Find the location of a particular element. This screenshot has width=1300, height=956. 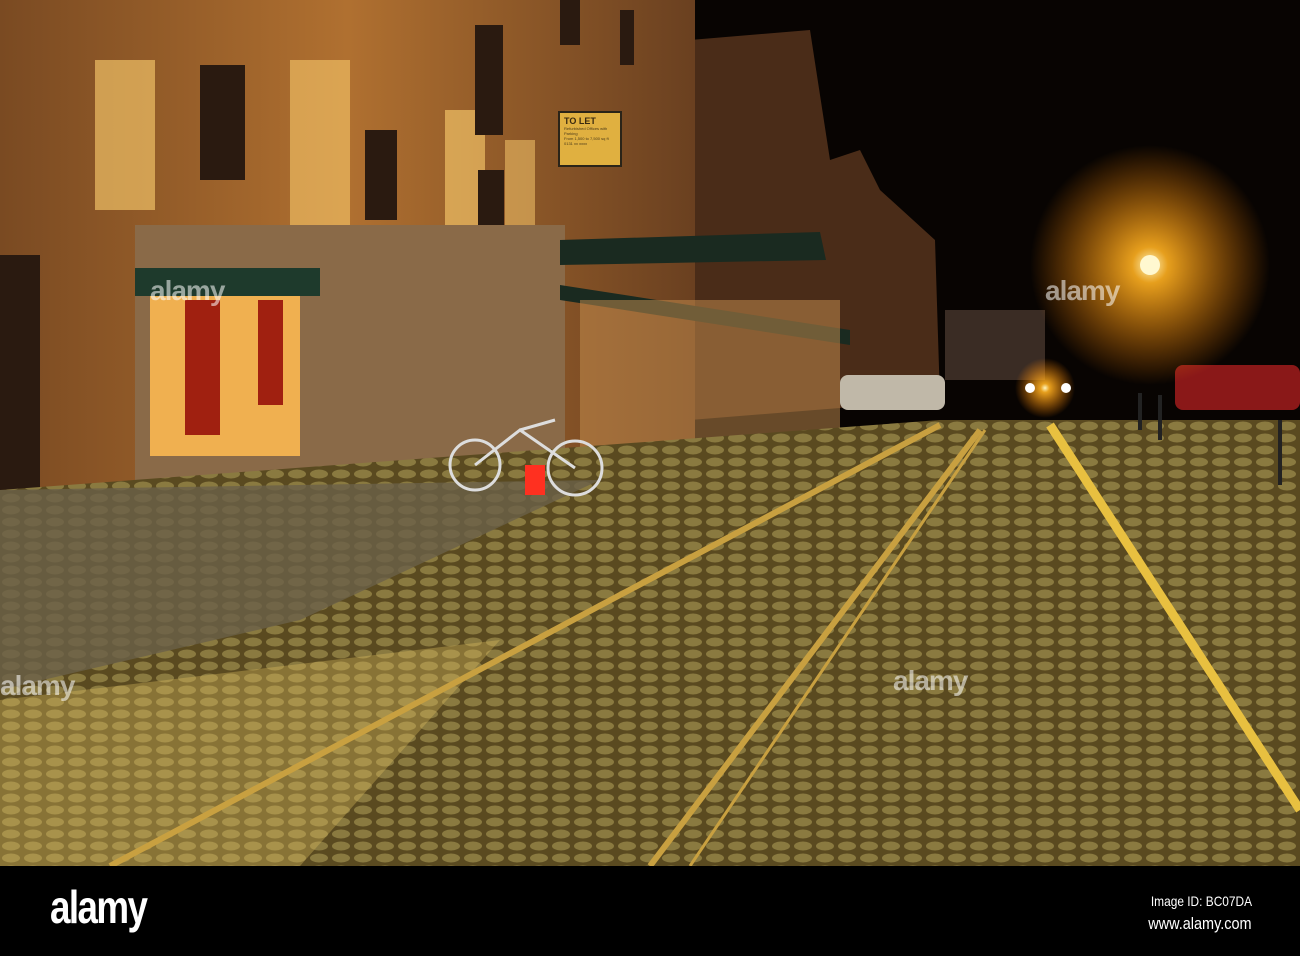

image-id: Image ID: BC07DA is located at coordinates (1201, 901).